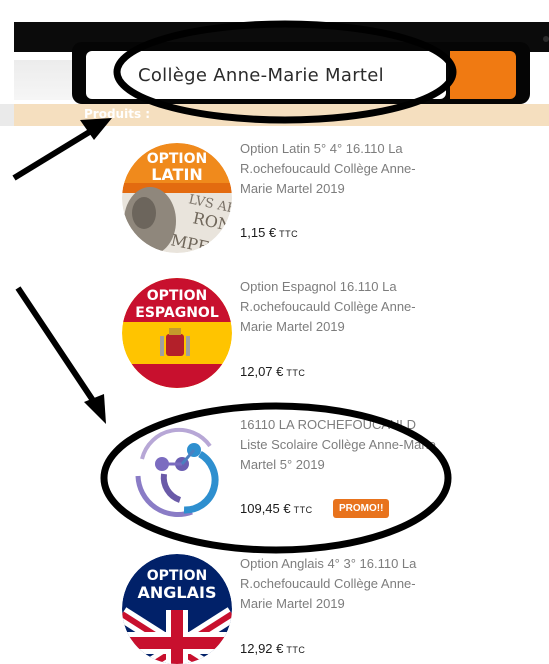 Image resolution: width=549 pixels, height=664 pixels. Describe the element at coordinates (262, 648) in the screenshot. I see `price-value: 12,92 €` at that location.